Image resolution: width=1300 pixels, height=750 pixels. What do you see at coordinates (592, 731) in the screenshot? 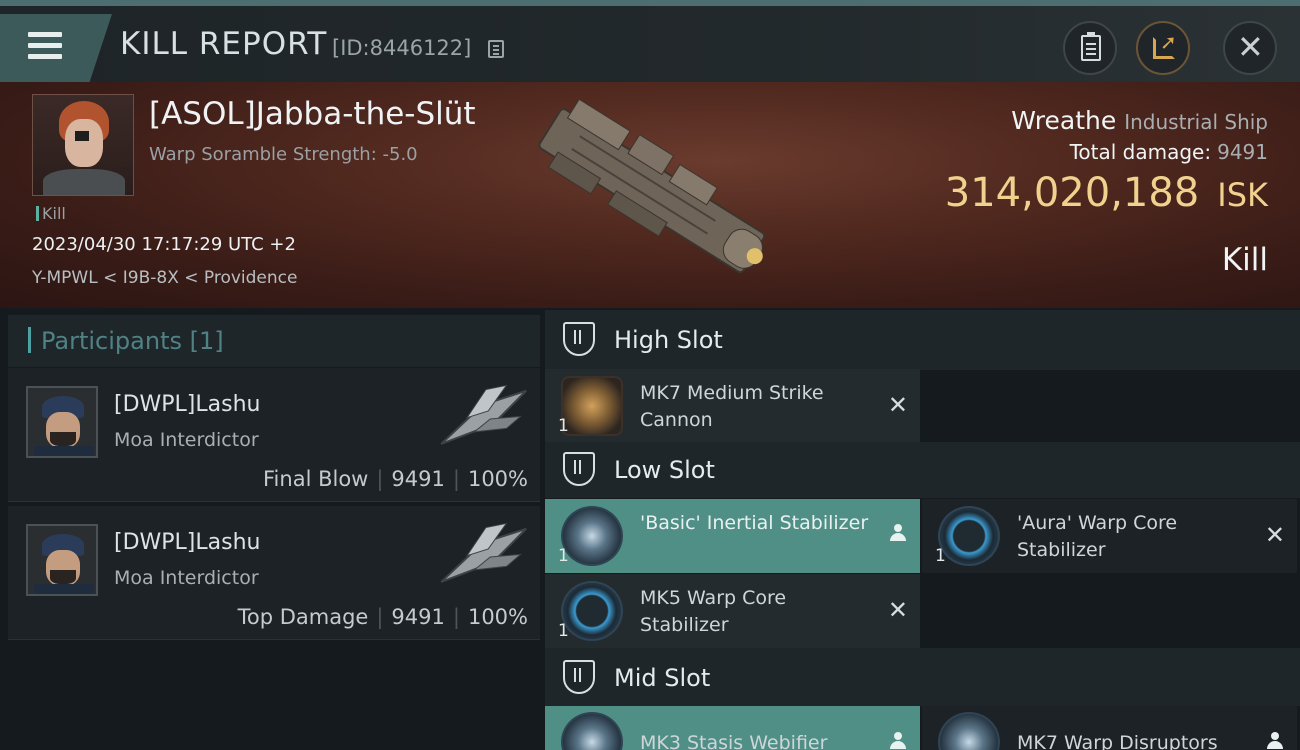
I see `stasis-webifier-icon` at bounding box center [592, 731].